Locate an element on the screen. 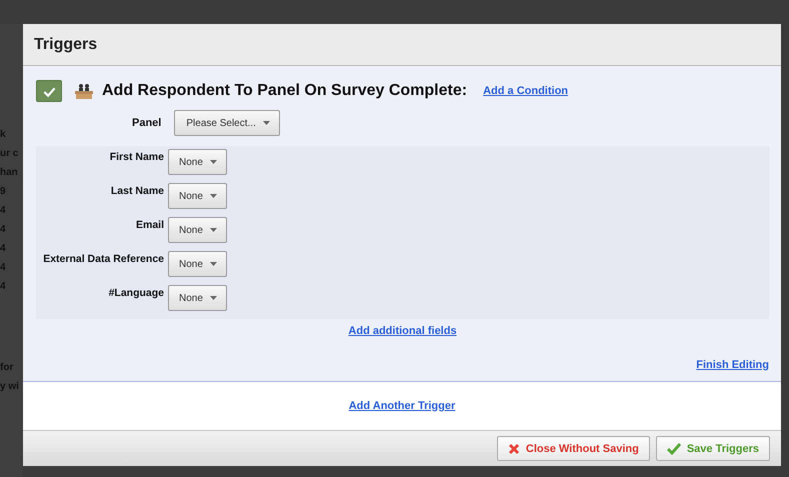  add-condition-link: Add a Condition is located at coordinates (525, 91).